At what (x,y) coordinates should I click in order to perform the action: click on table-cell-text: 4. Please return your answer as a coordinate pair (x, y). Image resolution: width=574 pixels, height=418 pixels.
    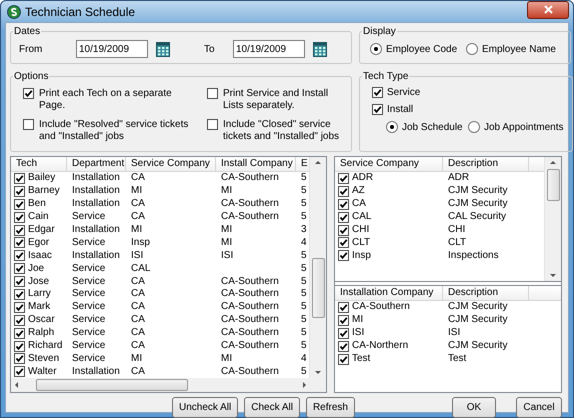
    Looking at the image, I should click on (304, 242).